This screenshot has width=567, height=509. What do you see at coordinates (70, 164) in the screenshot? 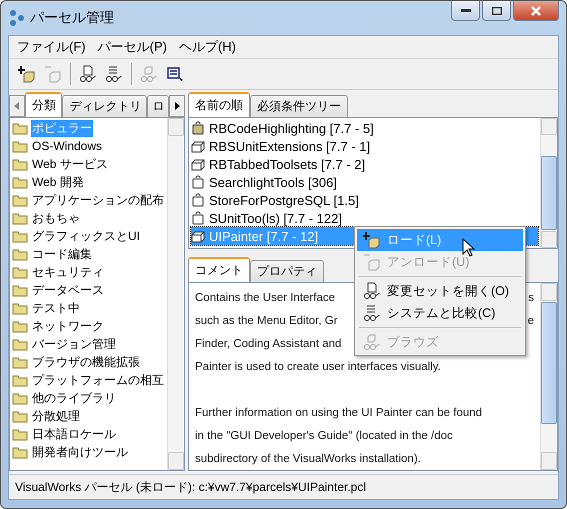
I see `category-item: Web サービス` at bounding box center [70, 164].